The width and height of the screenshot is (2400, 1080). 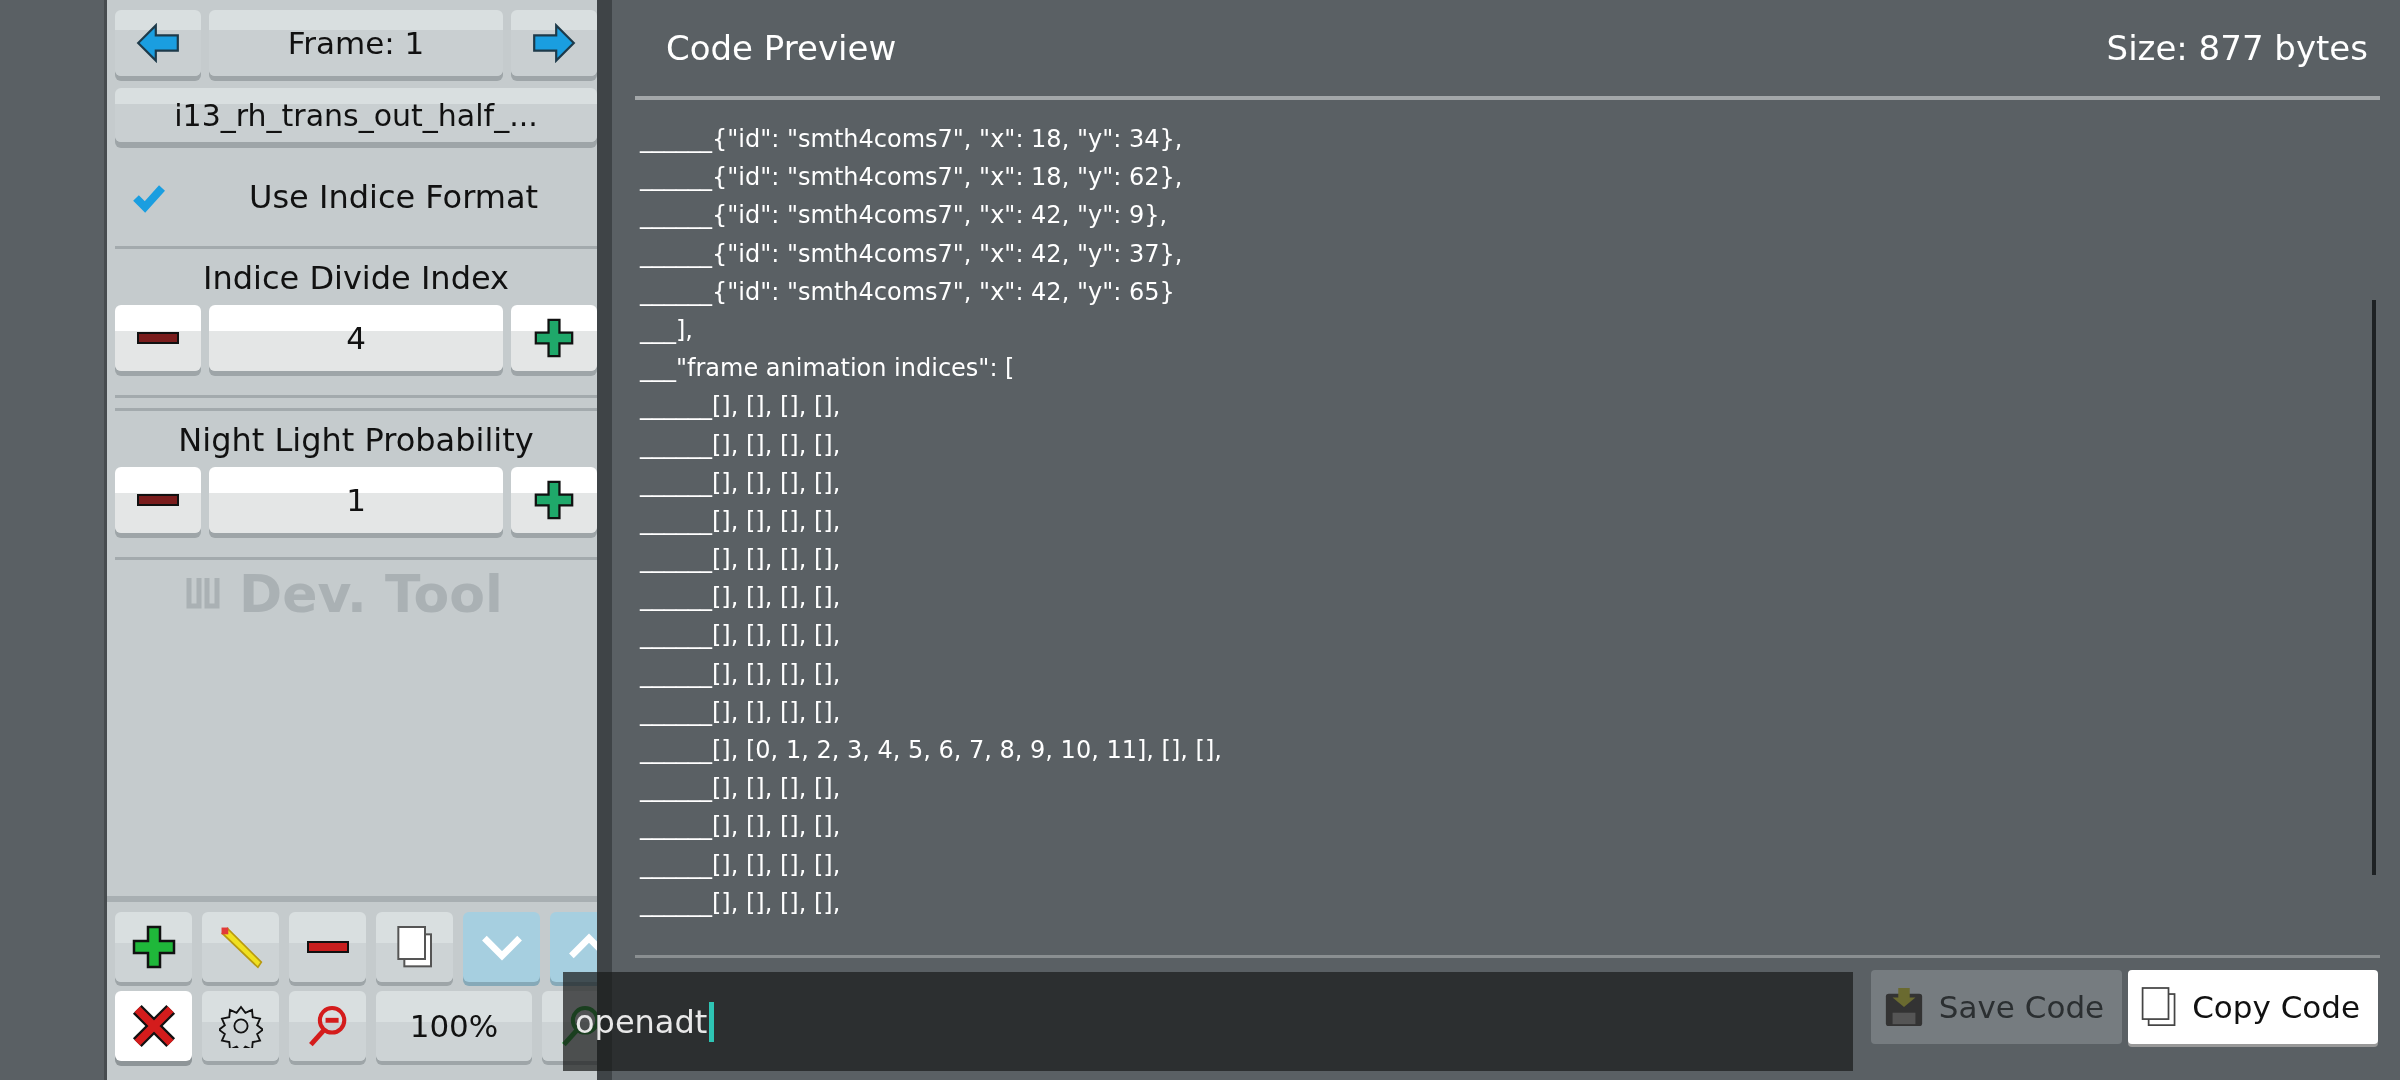 I want to click on checkbox-label: Use Indice Format, so click(x=394, y=197).